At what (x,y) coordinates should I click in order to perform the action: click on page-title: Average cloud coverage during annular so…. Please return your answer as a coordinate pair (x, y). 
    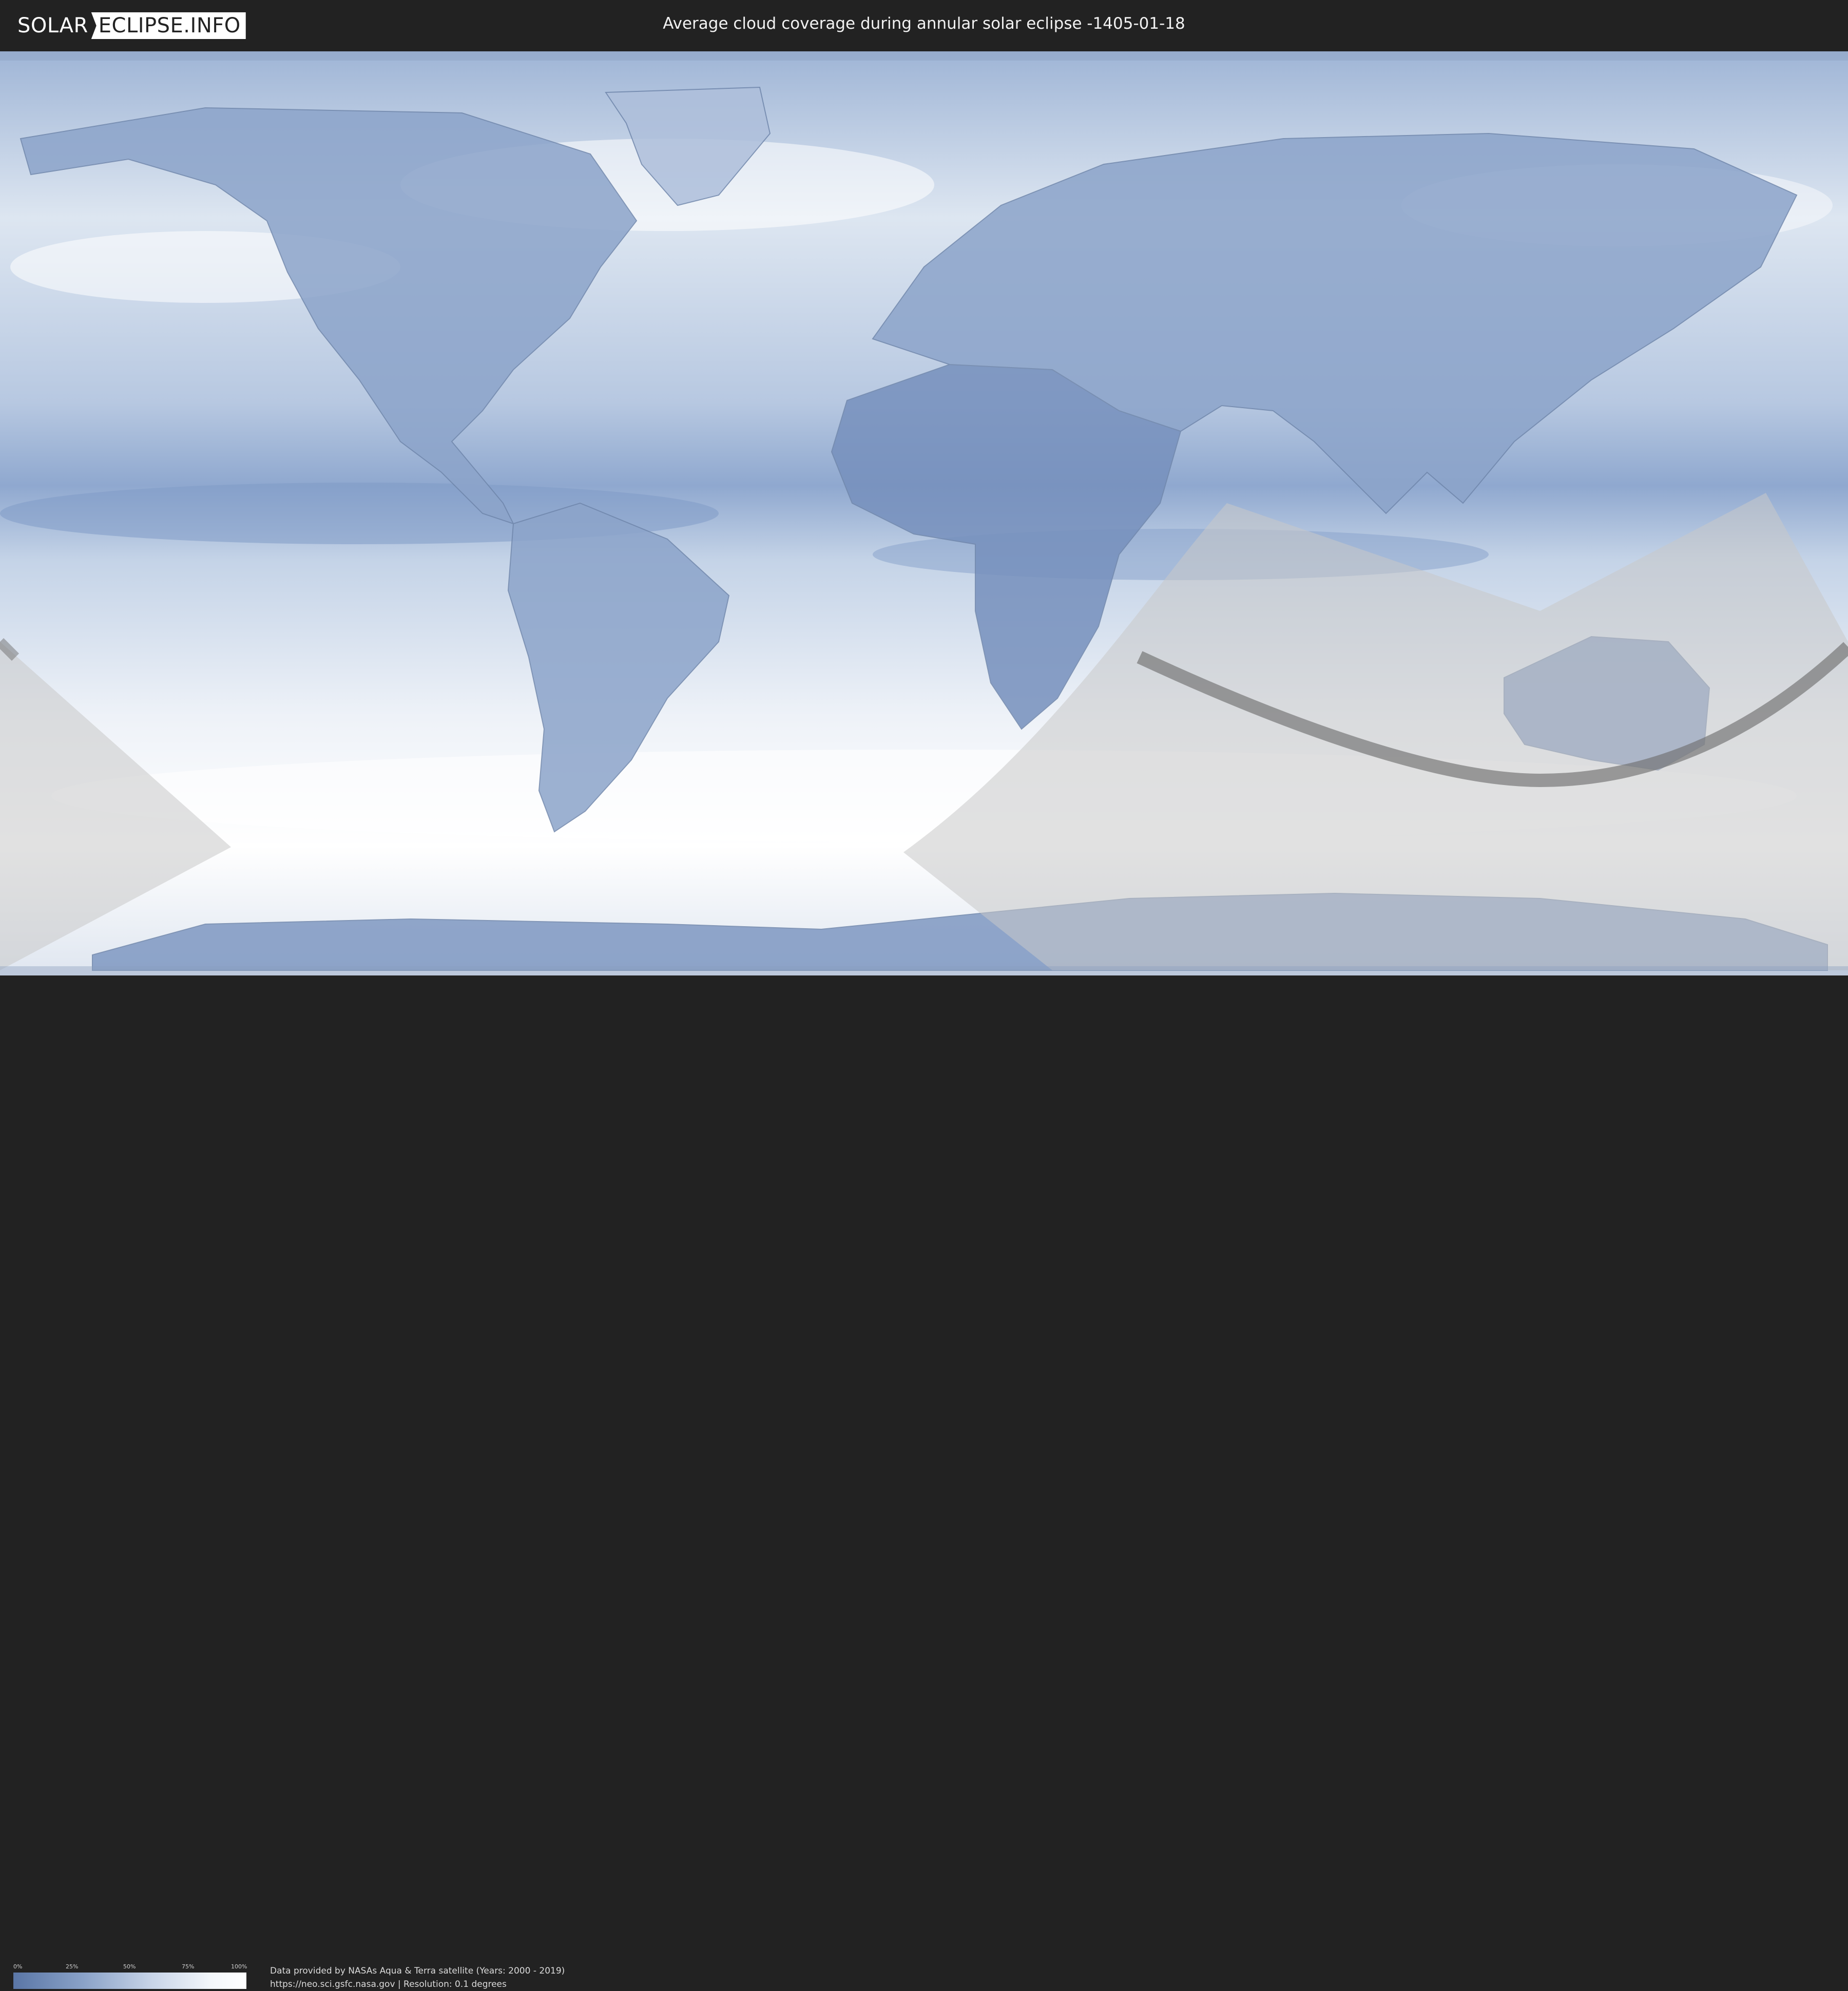
    Looking at the image, I should click on (924, 24).